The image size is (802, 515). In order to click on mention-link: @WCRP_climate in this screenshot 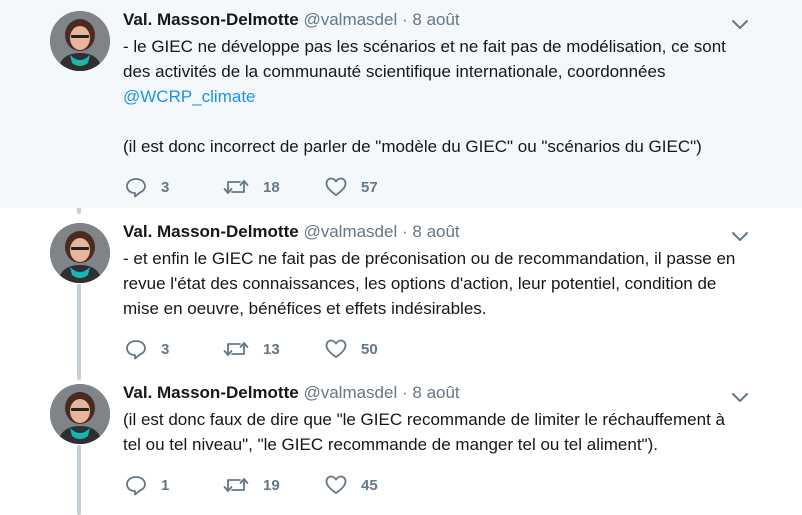, I will do `click(189, 96)`.